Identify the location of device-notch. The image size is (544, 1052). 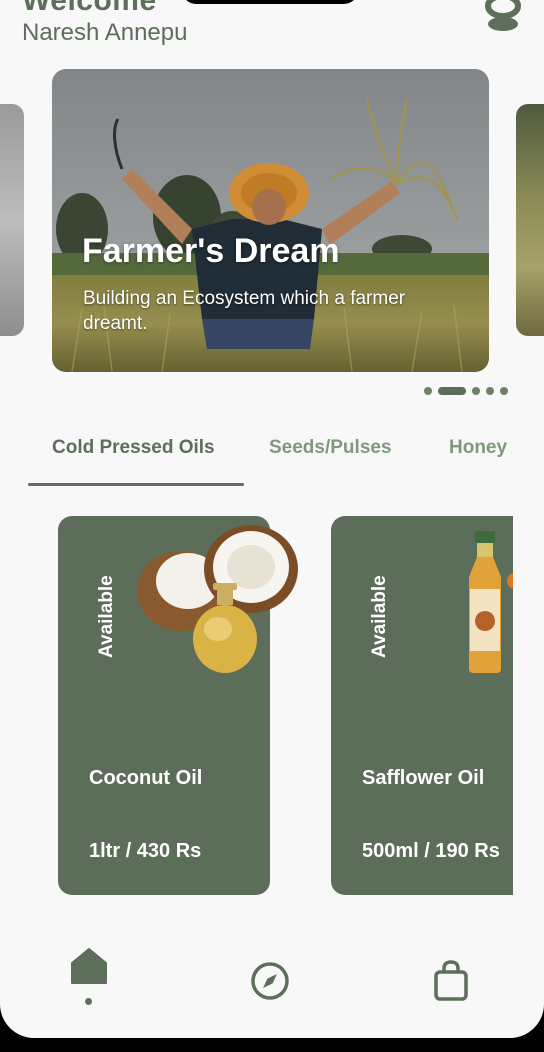
(270, 2).